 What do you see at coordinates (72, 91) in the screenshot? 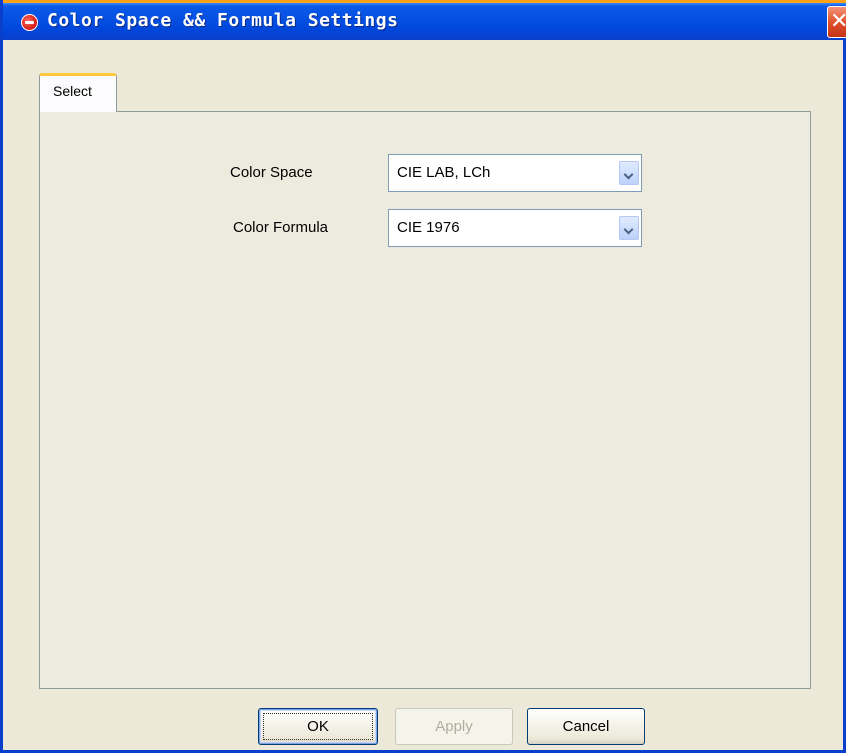
I see `tab-select-label: Select` at bounding box center [72, 91].